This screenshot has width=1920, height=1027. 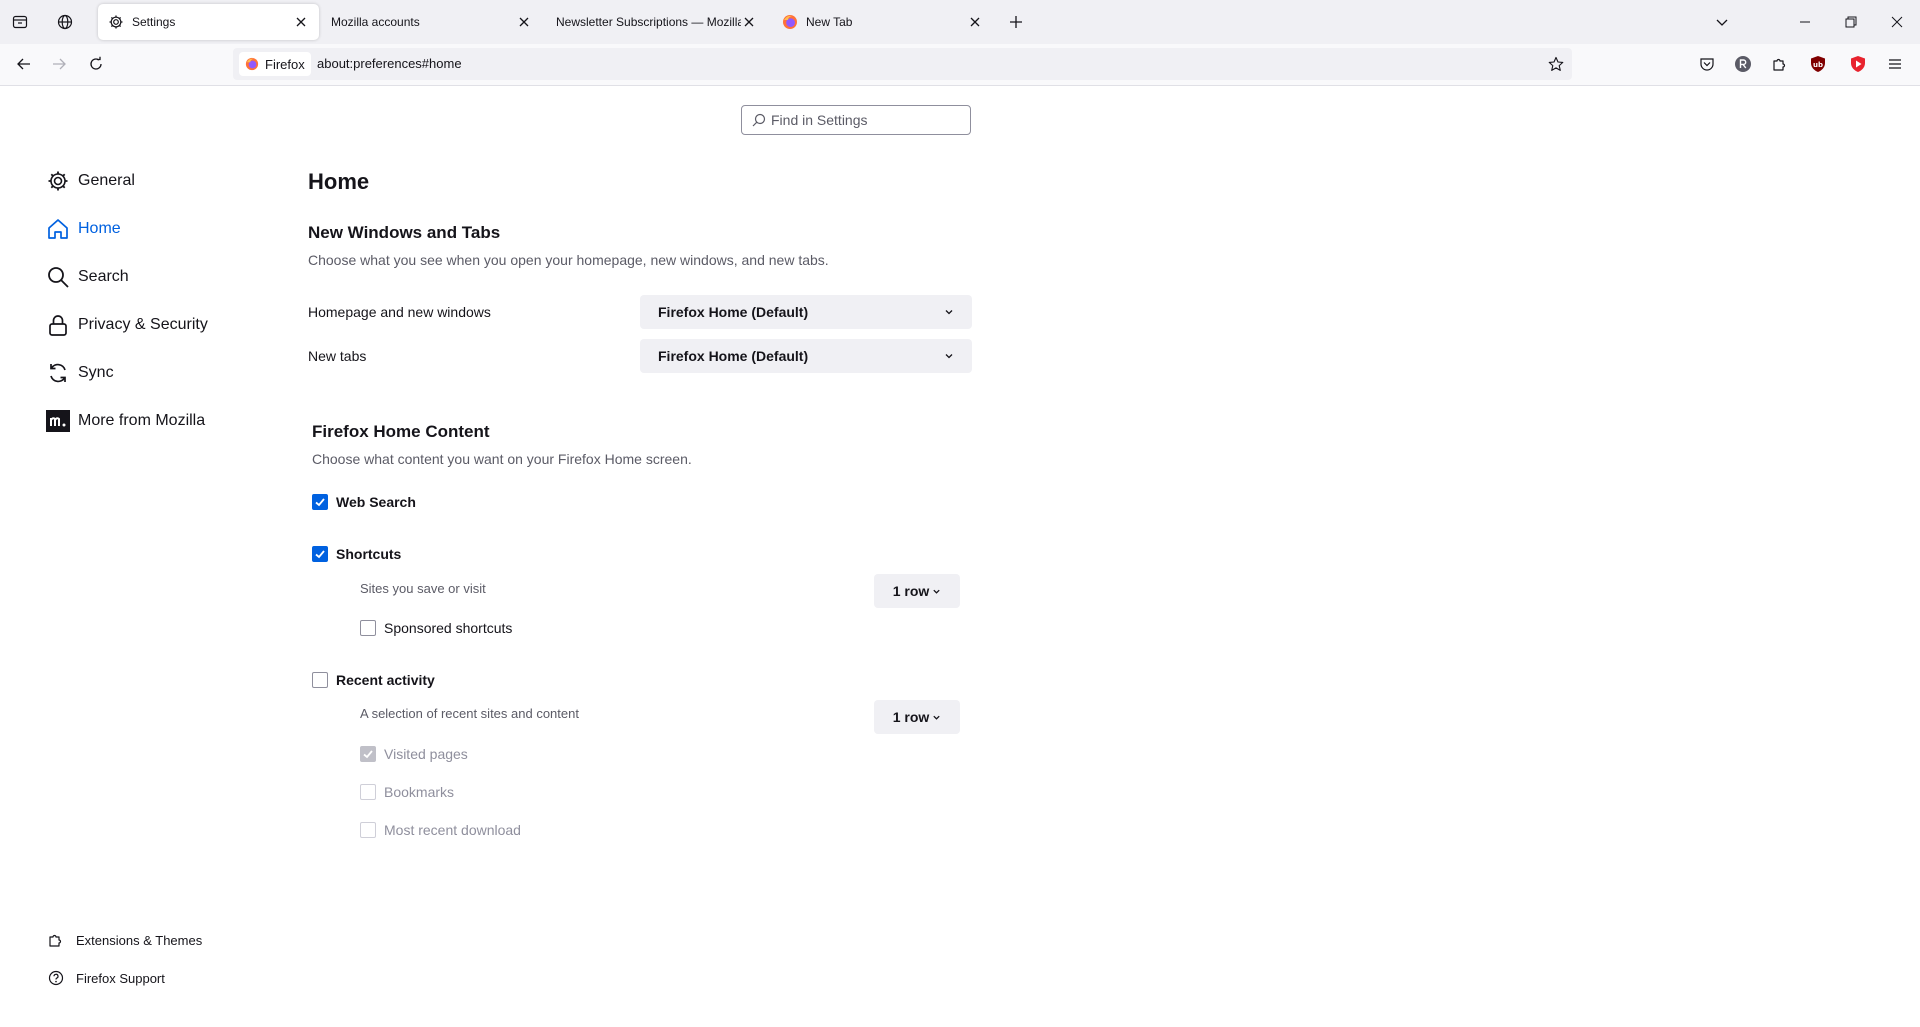 What do you see at coordinates (440, 830) in the screenshot?
I see `most-recent-download-checkbox: Most recent download` at bounding box center [440, 830].